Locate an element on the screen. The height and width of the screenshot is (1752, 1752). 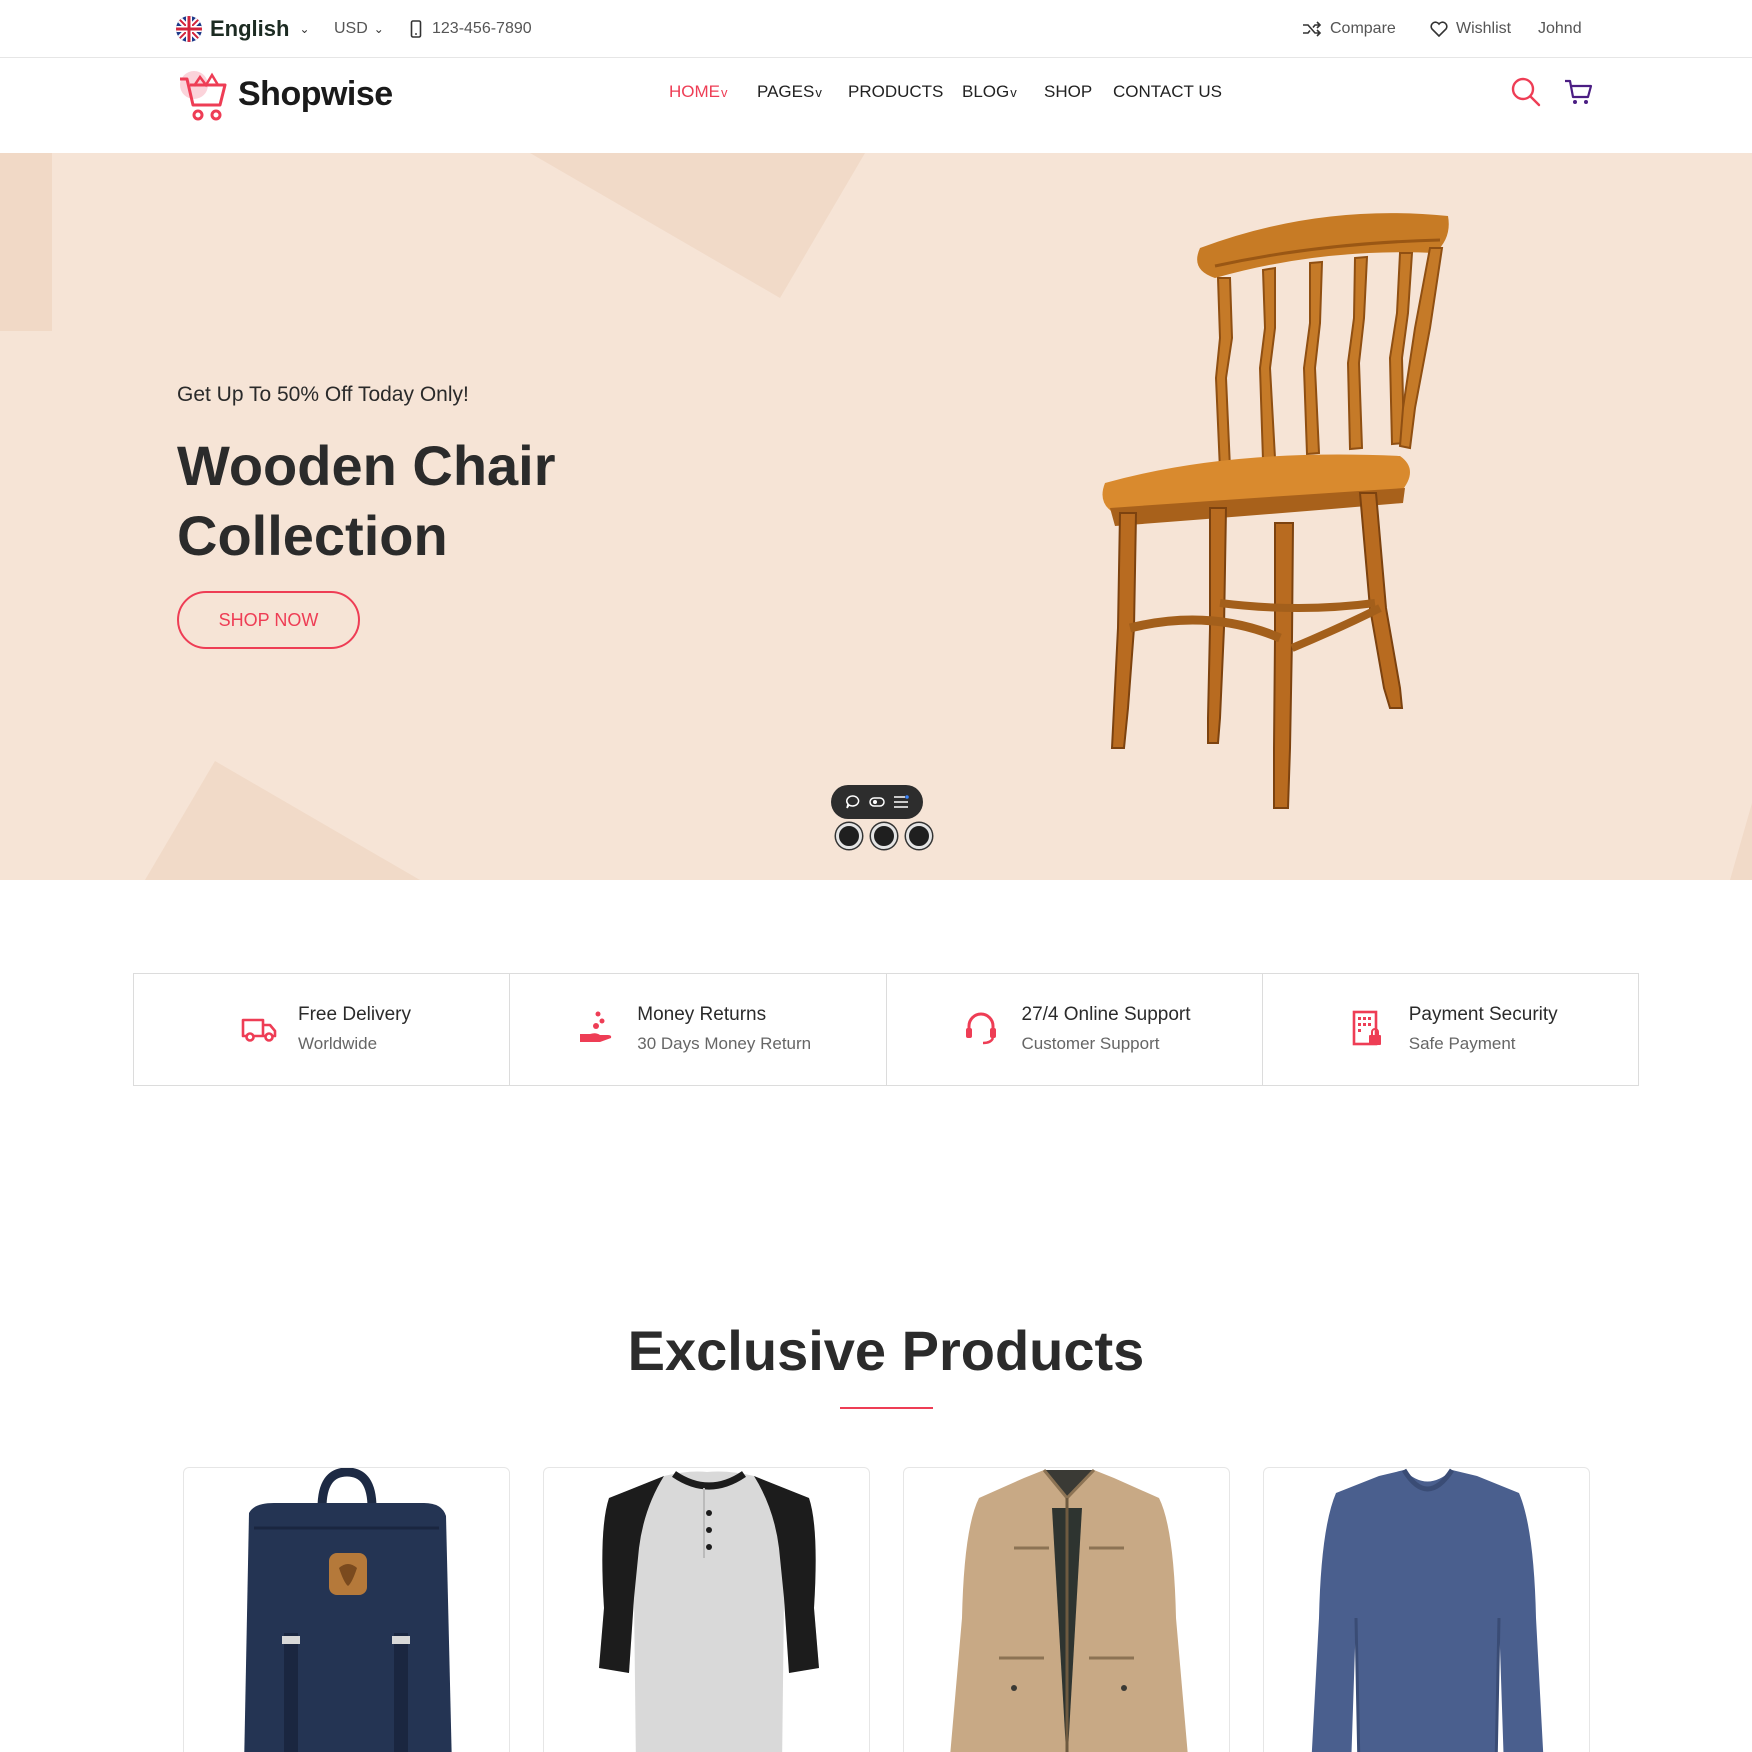
cart-icon is located at coordinates (1579, 91).